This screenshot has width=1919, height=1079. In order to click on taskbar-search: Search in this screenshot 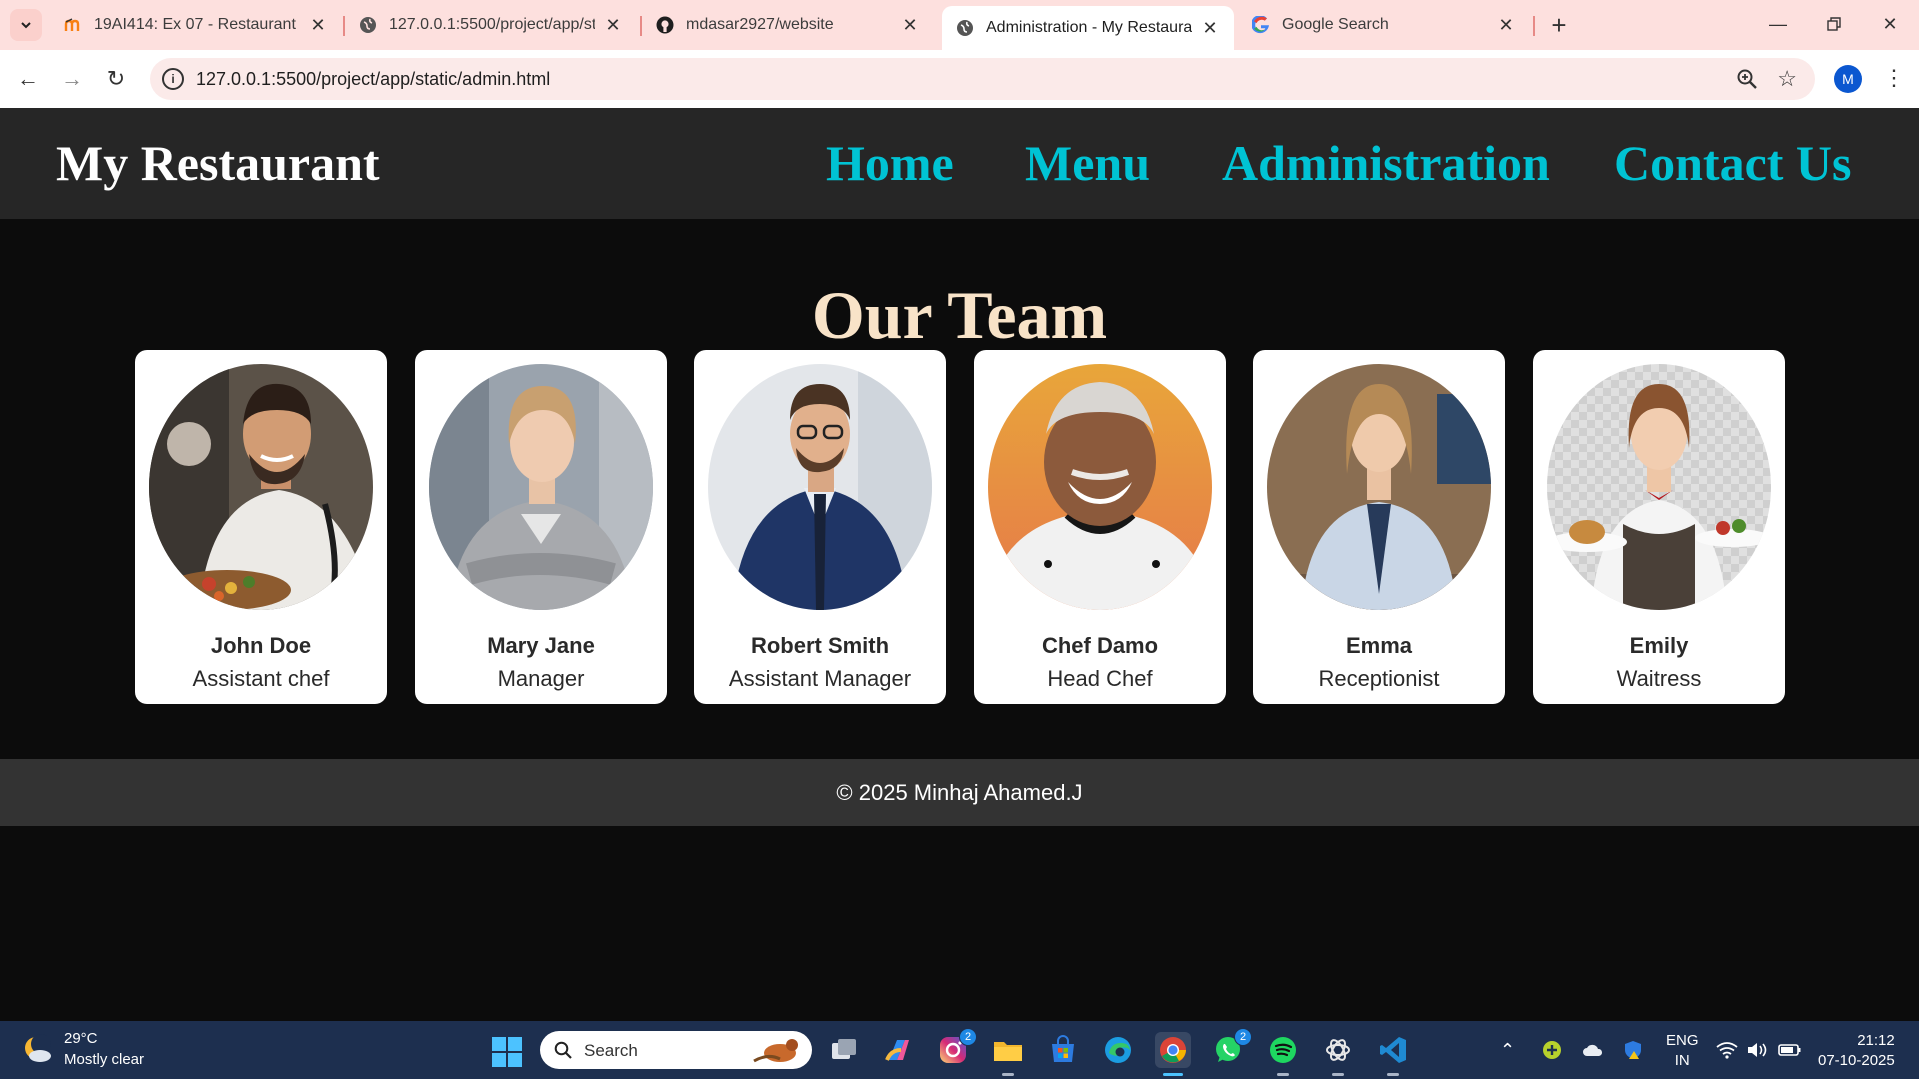, I will do `click(676, 1050)`.